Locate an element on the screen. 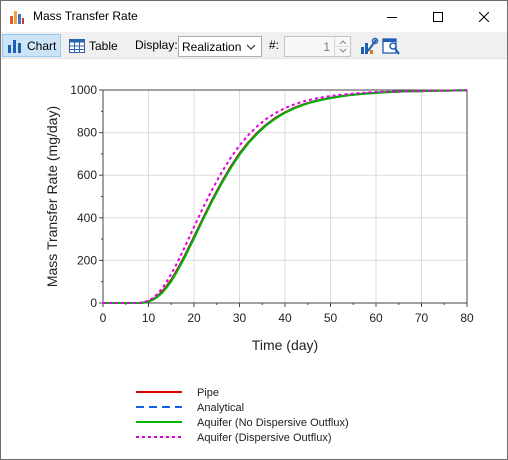 This screenshot has height=460, width=508. y-tick-label: 200 is located at coordinates (87, 260).